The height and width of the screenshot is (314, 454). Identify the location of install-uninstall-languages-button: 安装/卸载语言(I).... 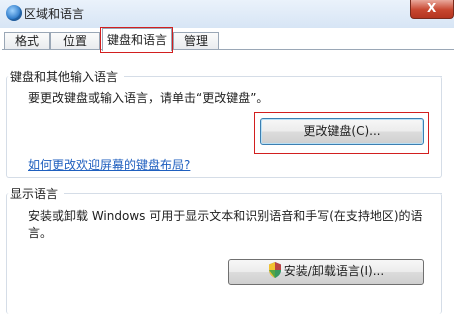
(326, 272).